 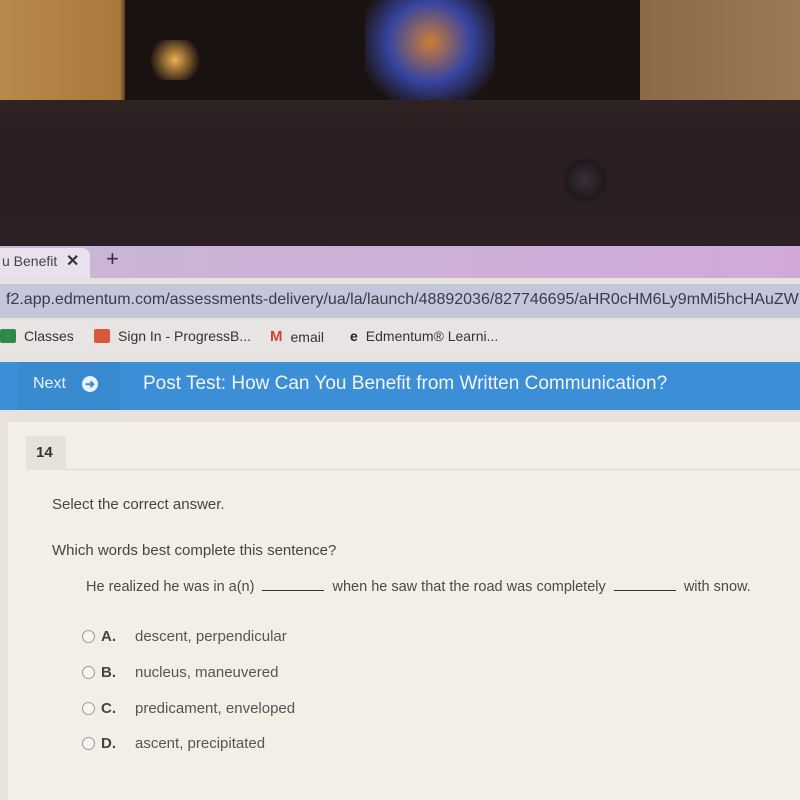 I want to click on choice-letter: A., so click(x=108, y=636).